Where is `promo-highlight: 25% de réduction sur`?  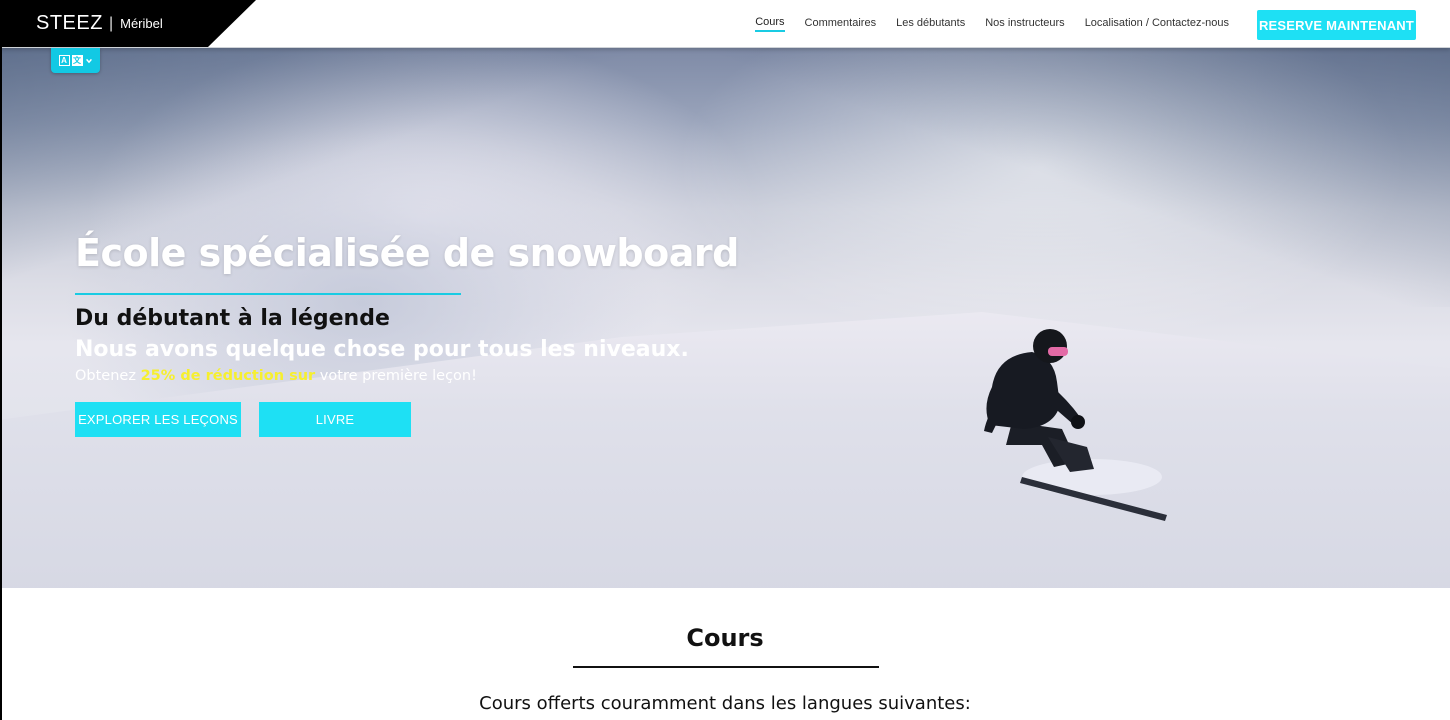
promo-highlight: 25% de réduction sur is located at coordinates (228, 376).